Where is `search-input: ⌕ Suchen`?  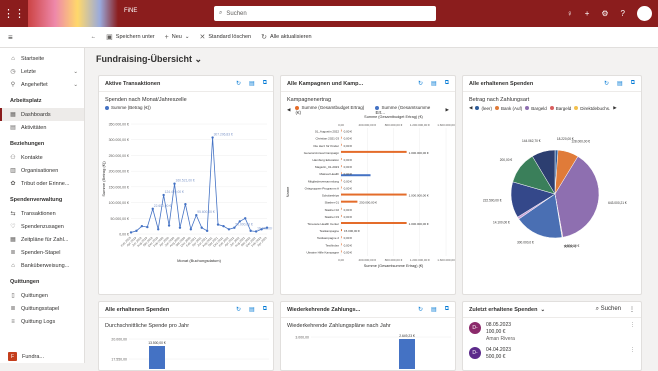
search-input: ⌕ Suchen is located at coordinates (325, 13).